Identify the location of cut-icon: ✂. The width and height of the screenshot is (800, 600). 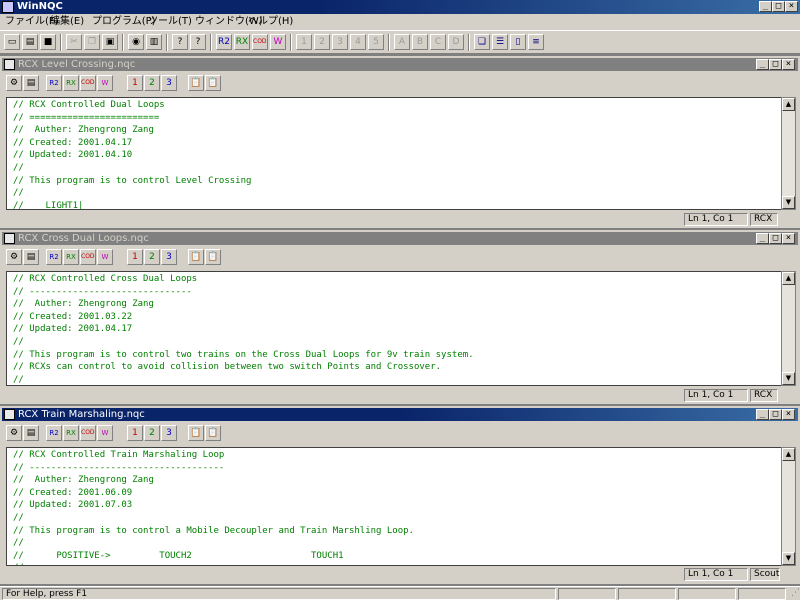
(74, 42).